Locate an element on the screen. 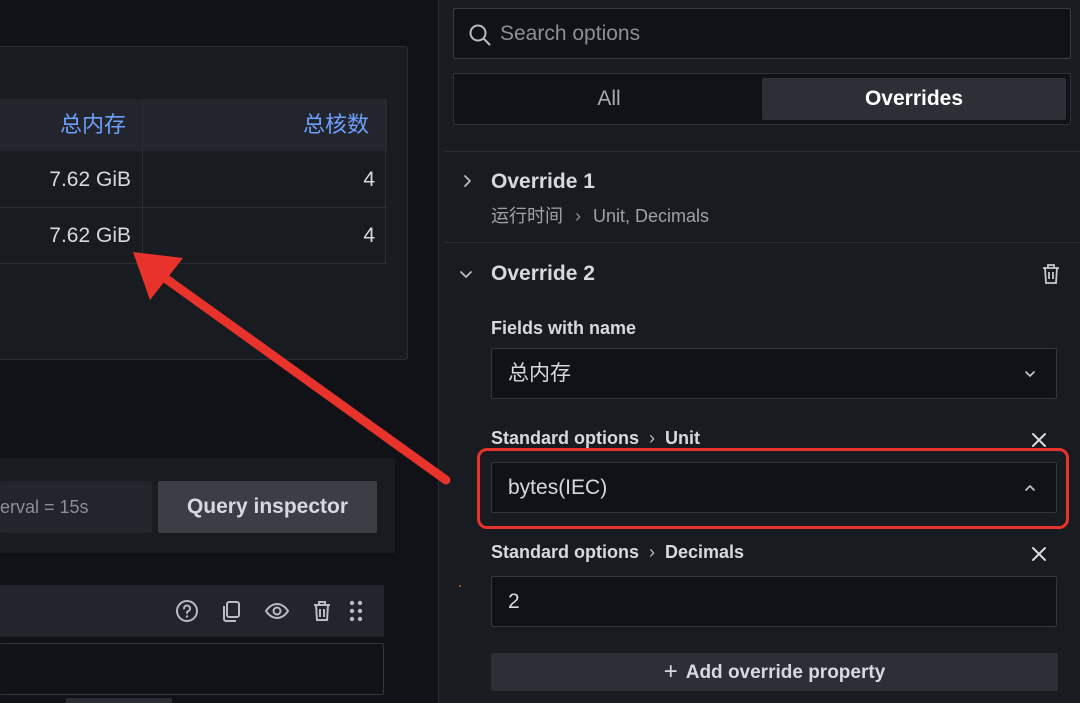 Image resolution: width=1080 pixels, height=703 pixels. fields-with-name-label: Fields with name is located at coordinates (564, 328).